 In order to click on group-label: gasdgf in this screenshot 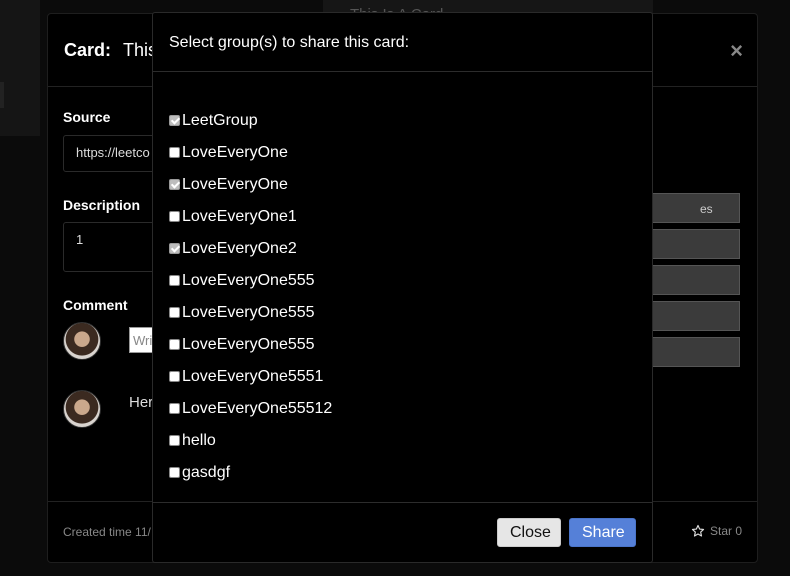, I will do `click(206, 472)`.